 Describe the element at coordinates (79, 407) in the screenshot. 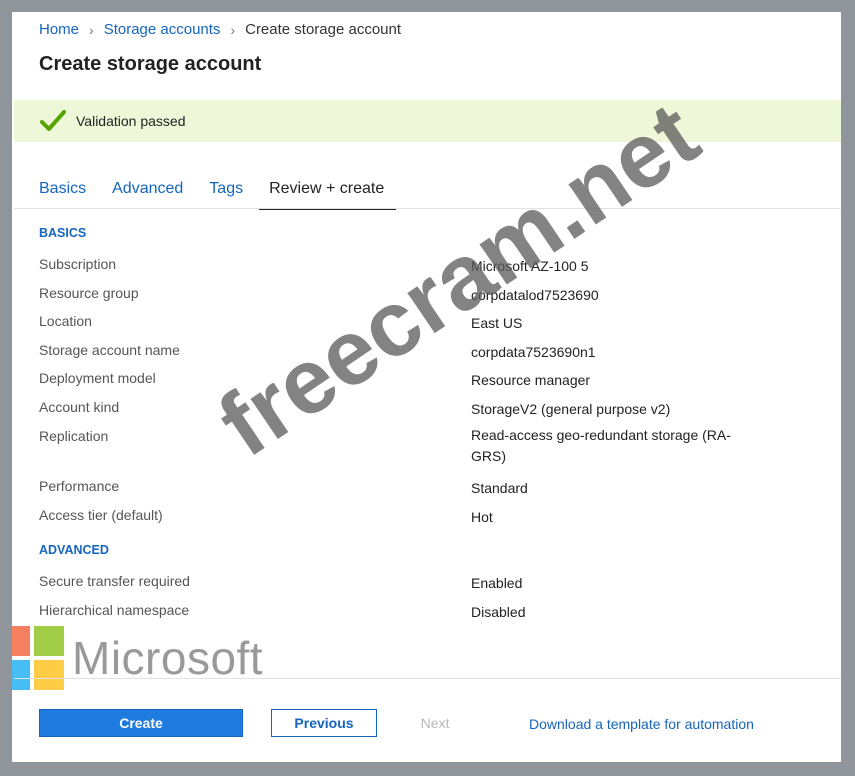

I see `summary-label: Account kind` at that location.